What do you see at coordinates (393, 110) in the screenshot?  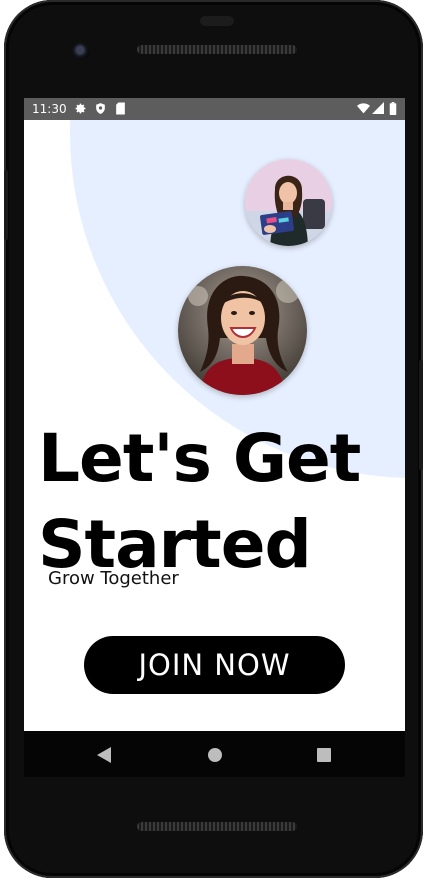 I see `battery-icon` at bounding box center [393, 110].